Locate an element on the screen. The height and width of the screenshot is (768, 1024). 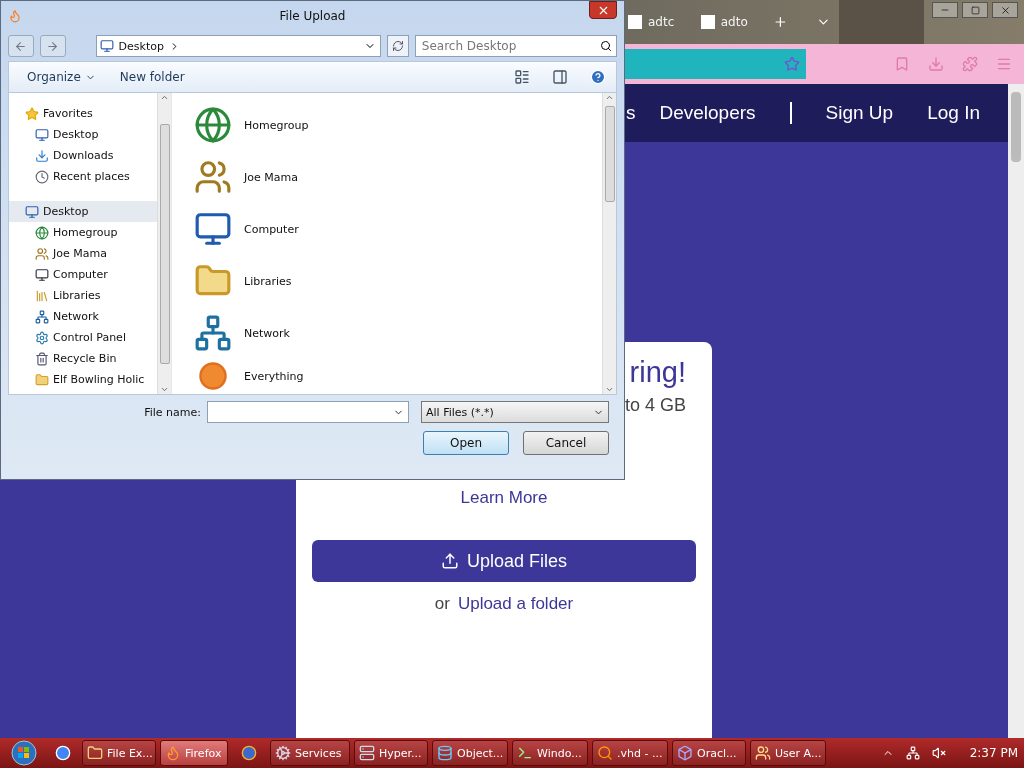
file-name-field is located at coordinates (308, 412).